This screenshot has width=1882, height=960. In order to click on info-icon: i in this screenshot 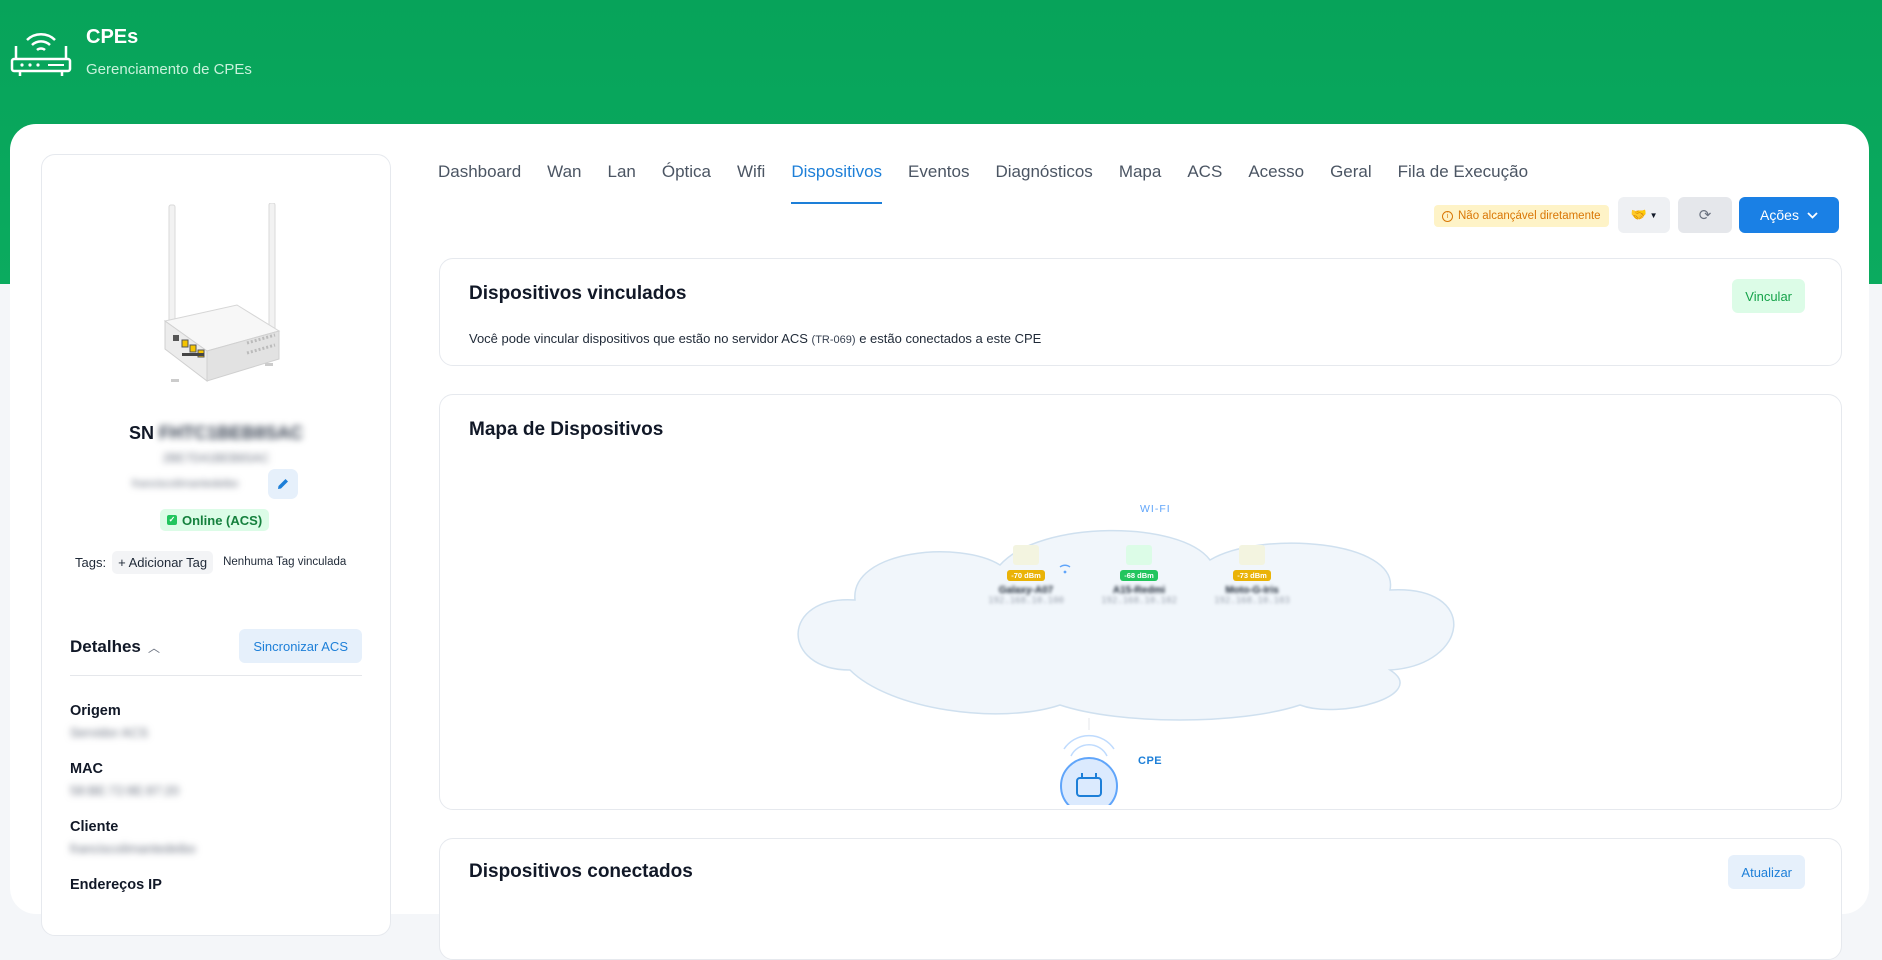, I will do `click(1447, 216)`.